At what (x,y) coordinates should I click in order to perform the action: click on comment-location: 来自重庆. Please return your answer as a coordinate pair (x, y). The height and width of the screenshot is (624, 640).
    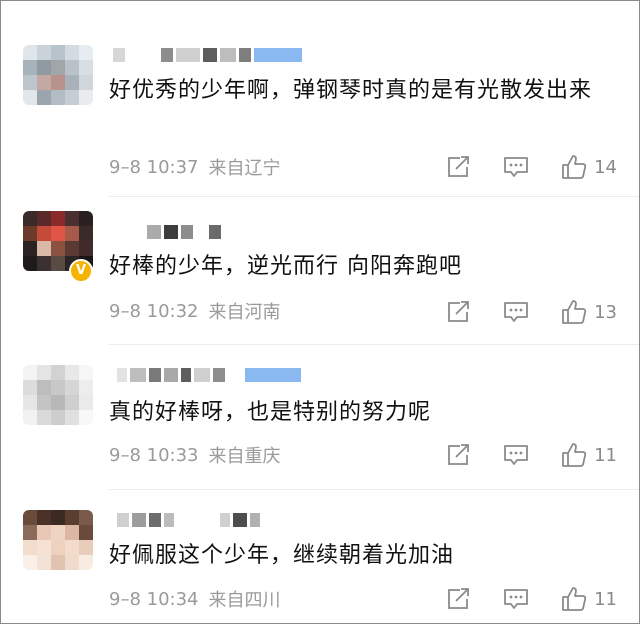
    Looking at the image, I should click on (244, 456).